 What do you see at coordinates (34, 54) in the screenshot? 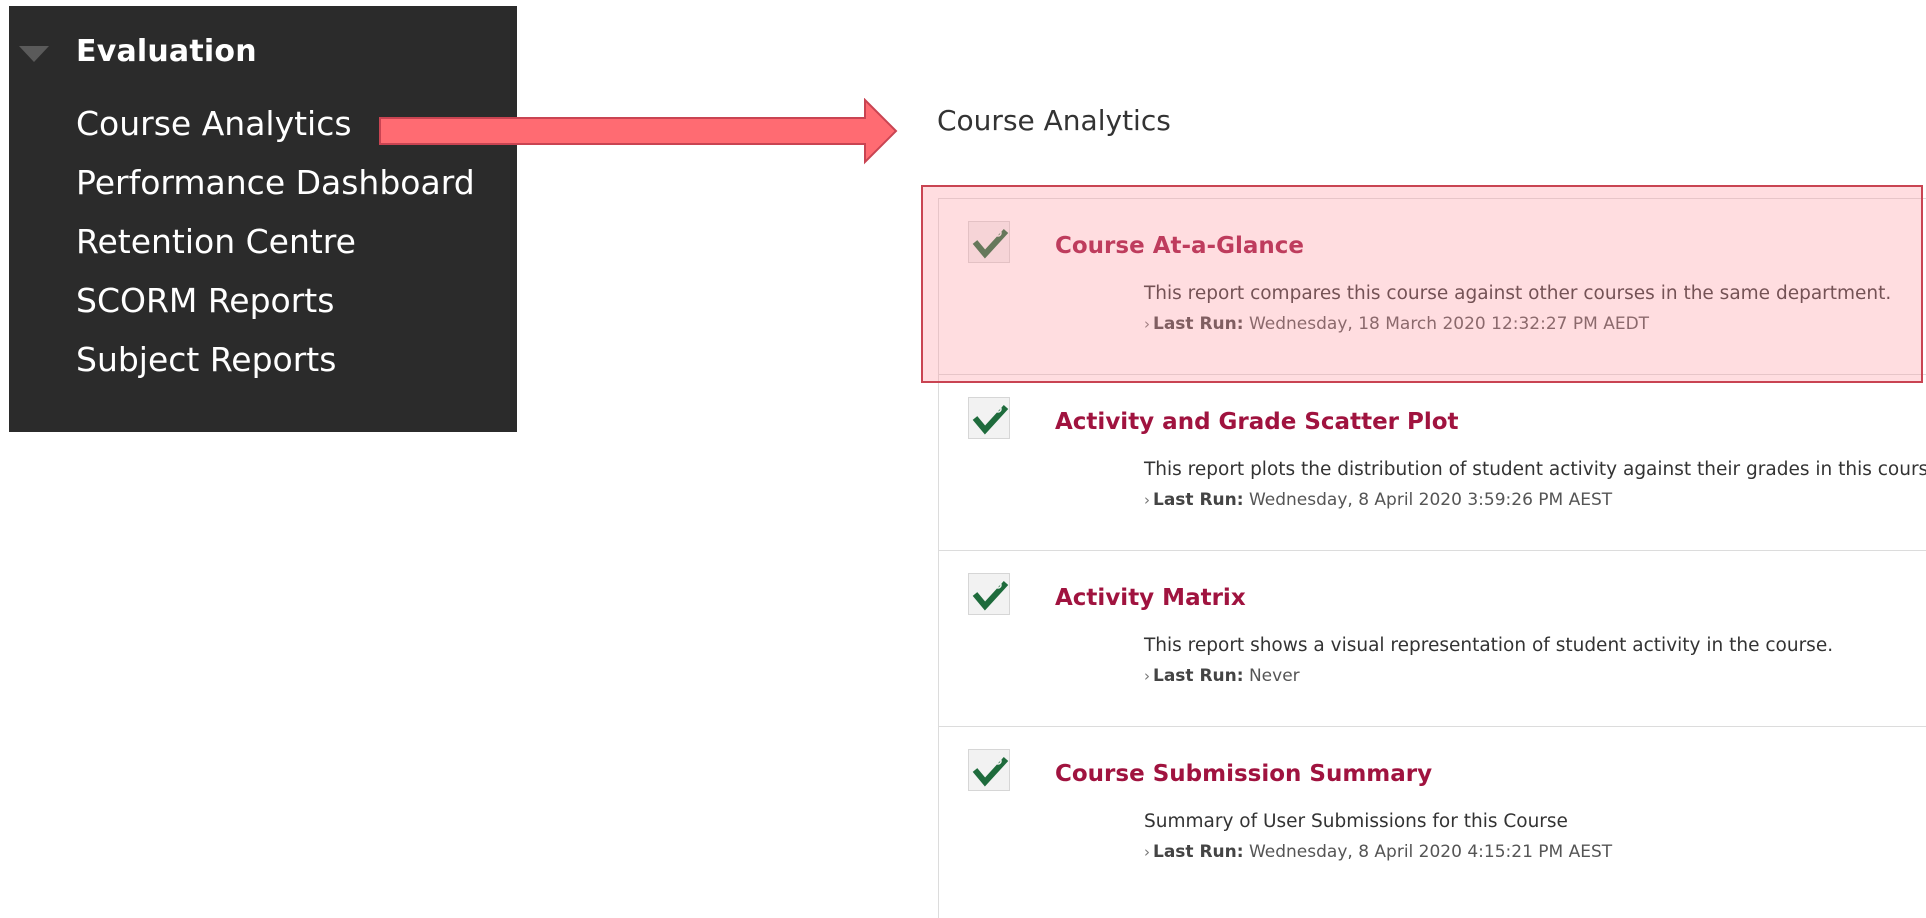
I see `triangle-down-icon` at bounding box center [34, 54].